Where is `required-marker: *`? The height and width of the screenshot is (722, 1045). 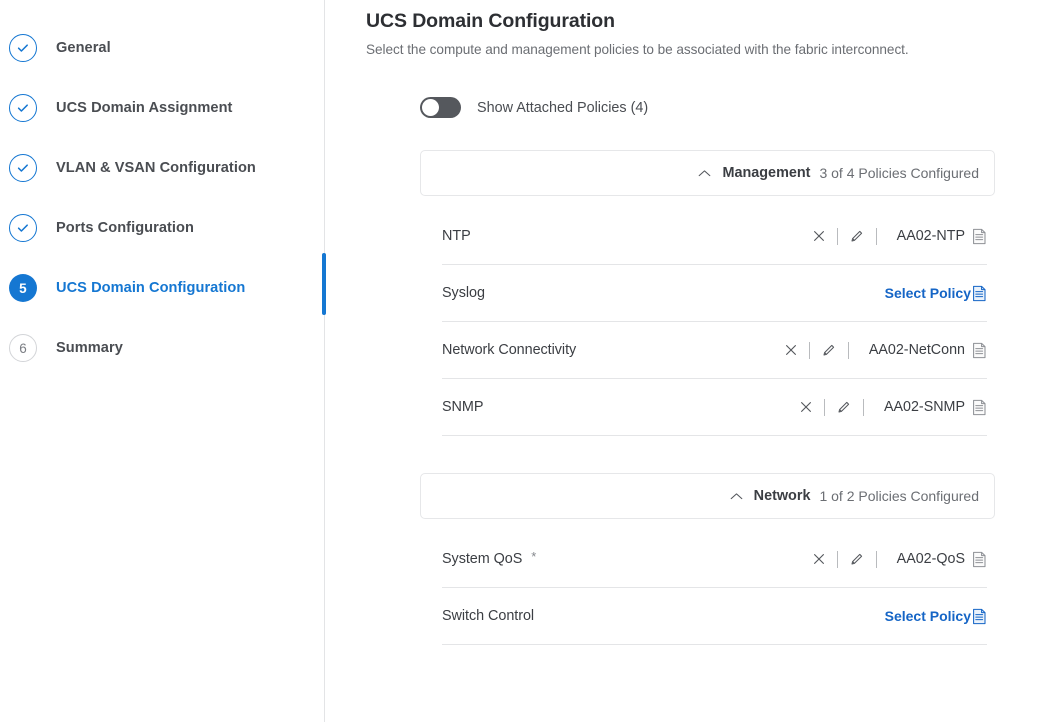
required-marker: * is located at coordinates (534, 556).